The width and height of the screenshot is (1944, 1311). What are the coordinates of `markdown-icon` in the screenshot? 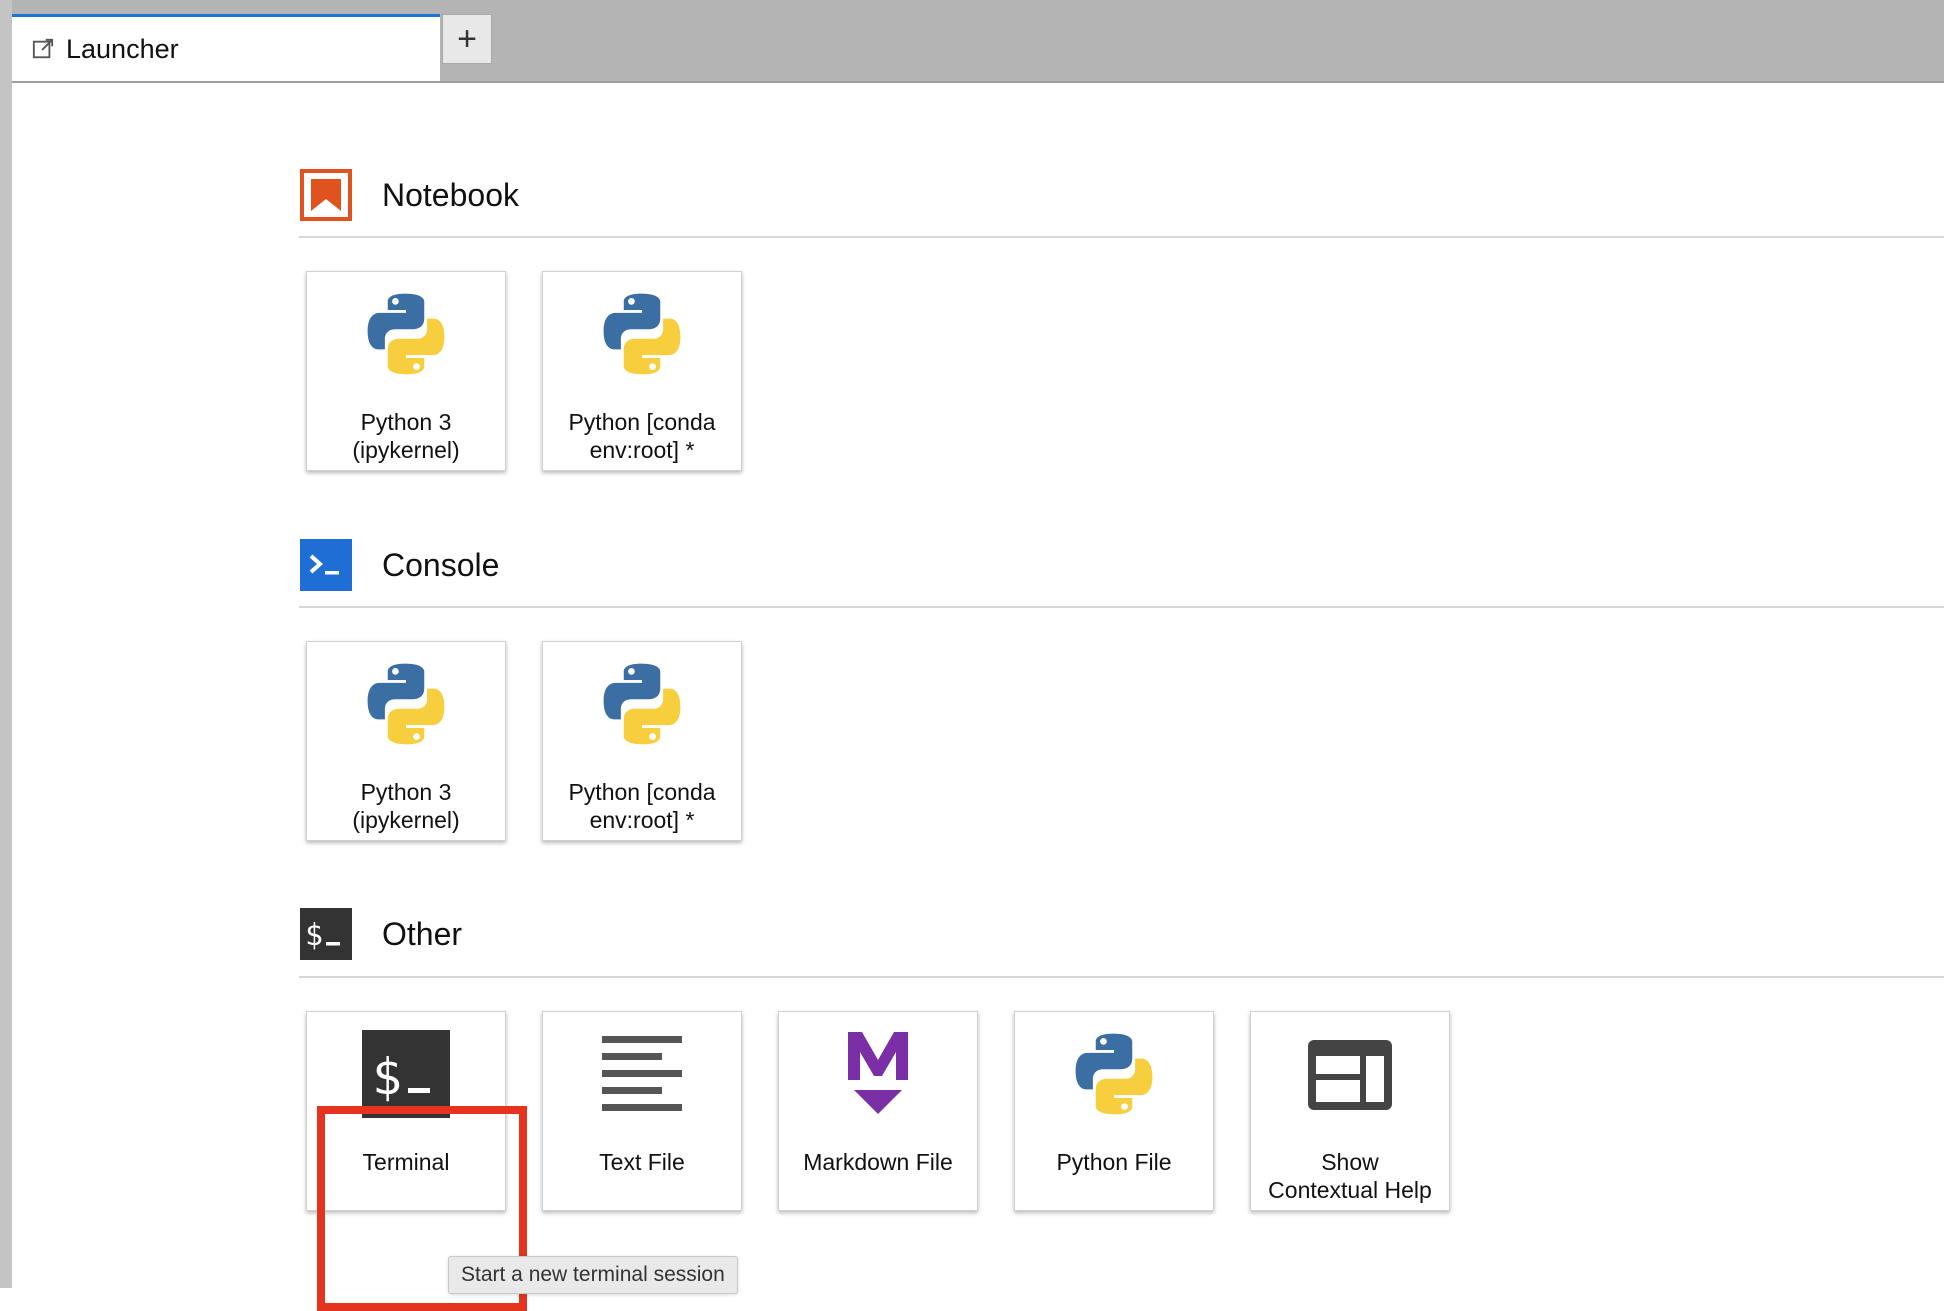 It's located at (878, 1073).